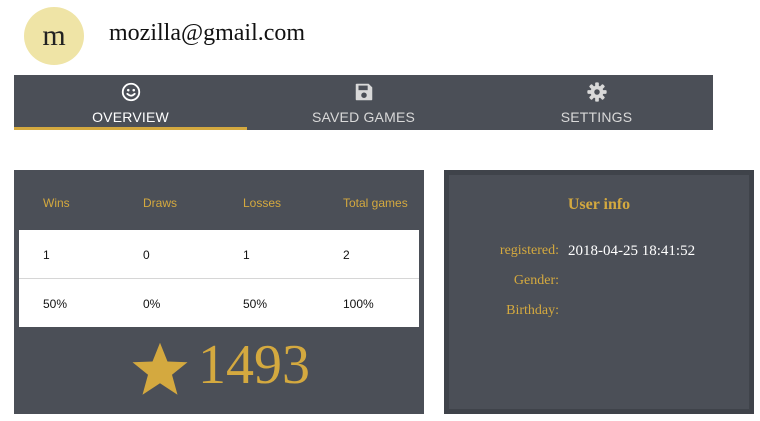 The height and width of the screenshot is (421, 760). What do you see at coordinates (207, 33) in the screenshot?
I see `user-email: mozilla@gmail.com` at bounding box center [207, 33].